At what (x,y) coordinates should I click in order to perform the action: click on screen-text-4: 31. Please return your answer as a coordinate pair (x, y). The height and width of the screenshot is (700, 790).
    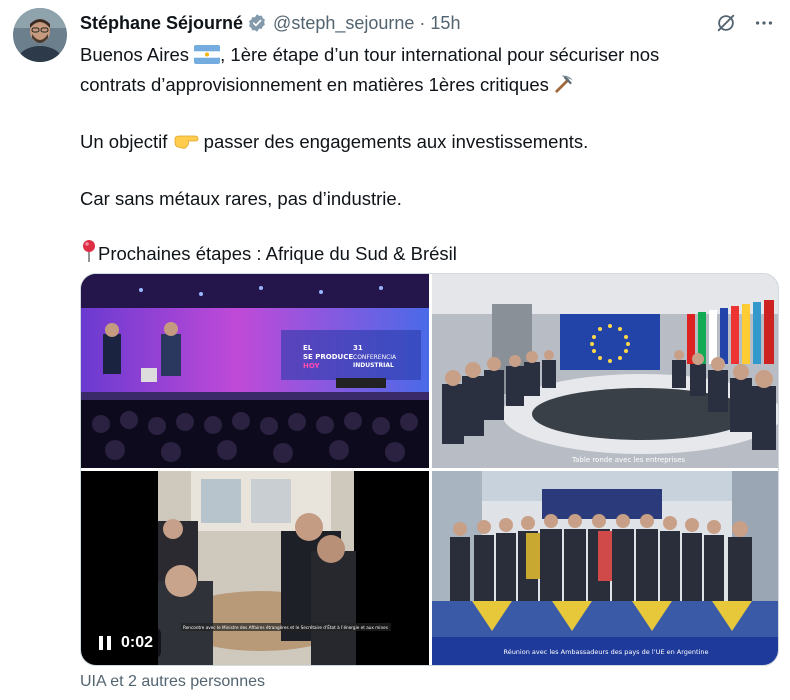
    Looking at the image, I should click on (358, 348).